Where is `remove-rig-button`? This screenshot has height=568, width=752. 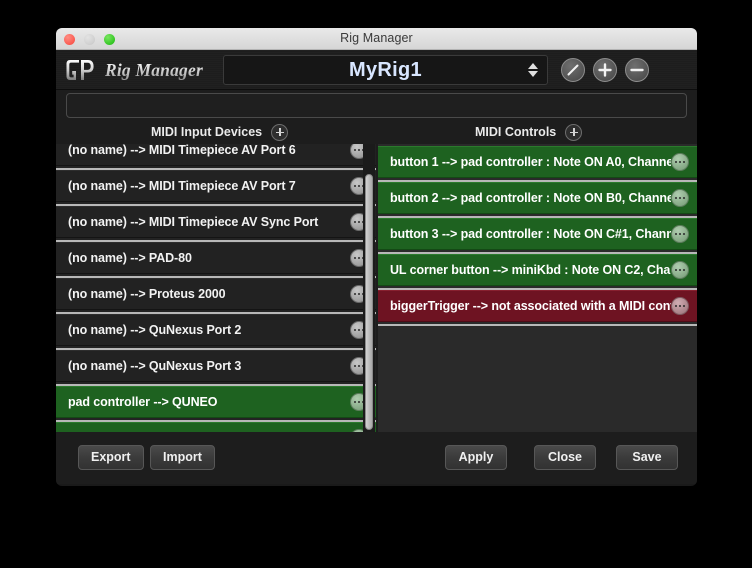
remove-rig-button is located at coordinates (637, 70).